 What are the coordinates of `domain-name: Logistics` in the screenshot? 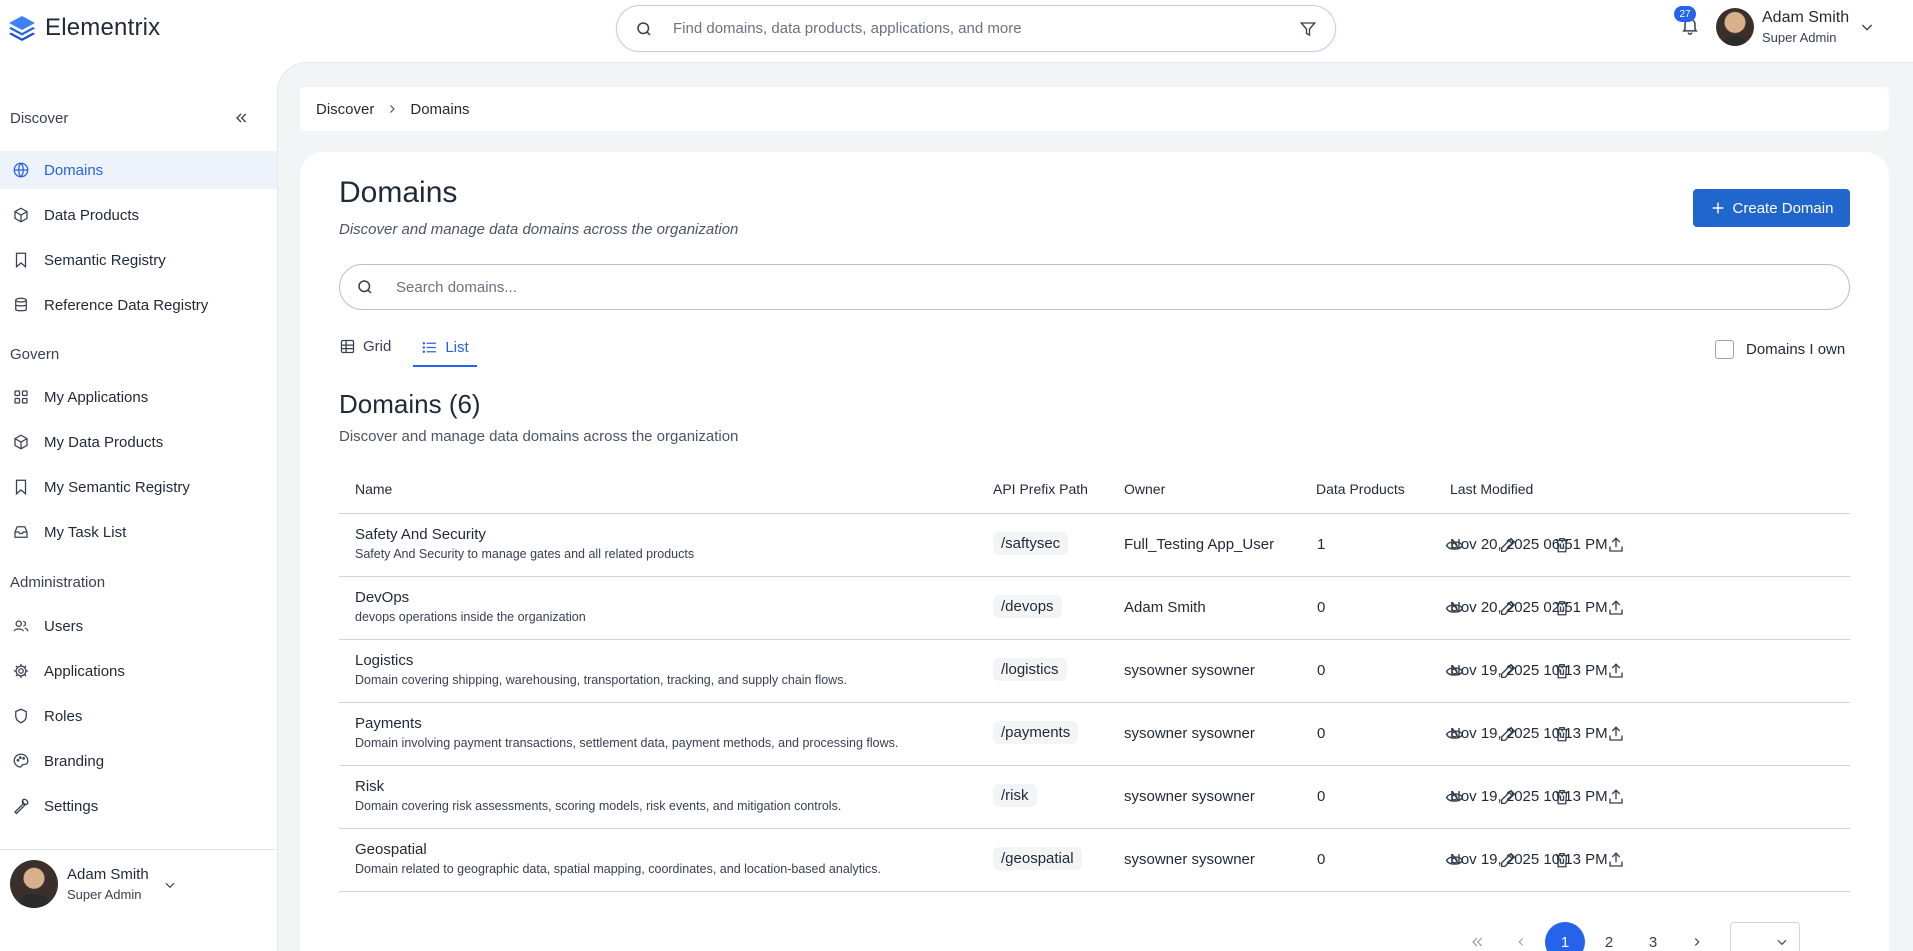 It's located at (601, 660).